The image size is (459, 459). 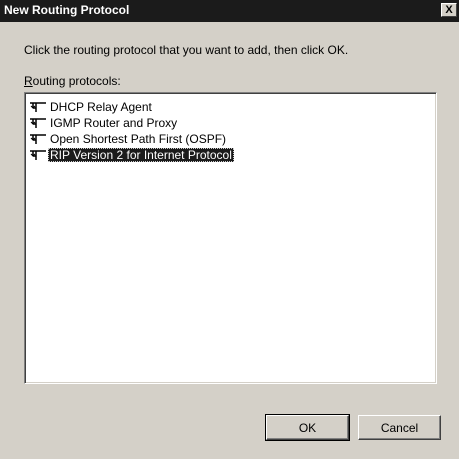 I want to click on cancel-button: Cancel, so click(x=399, y=427).